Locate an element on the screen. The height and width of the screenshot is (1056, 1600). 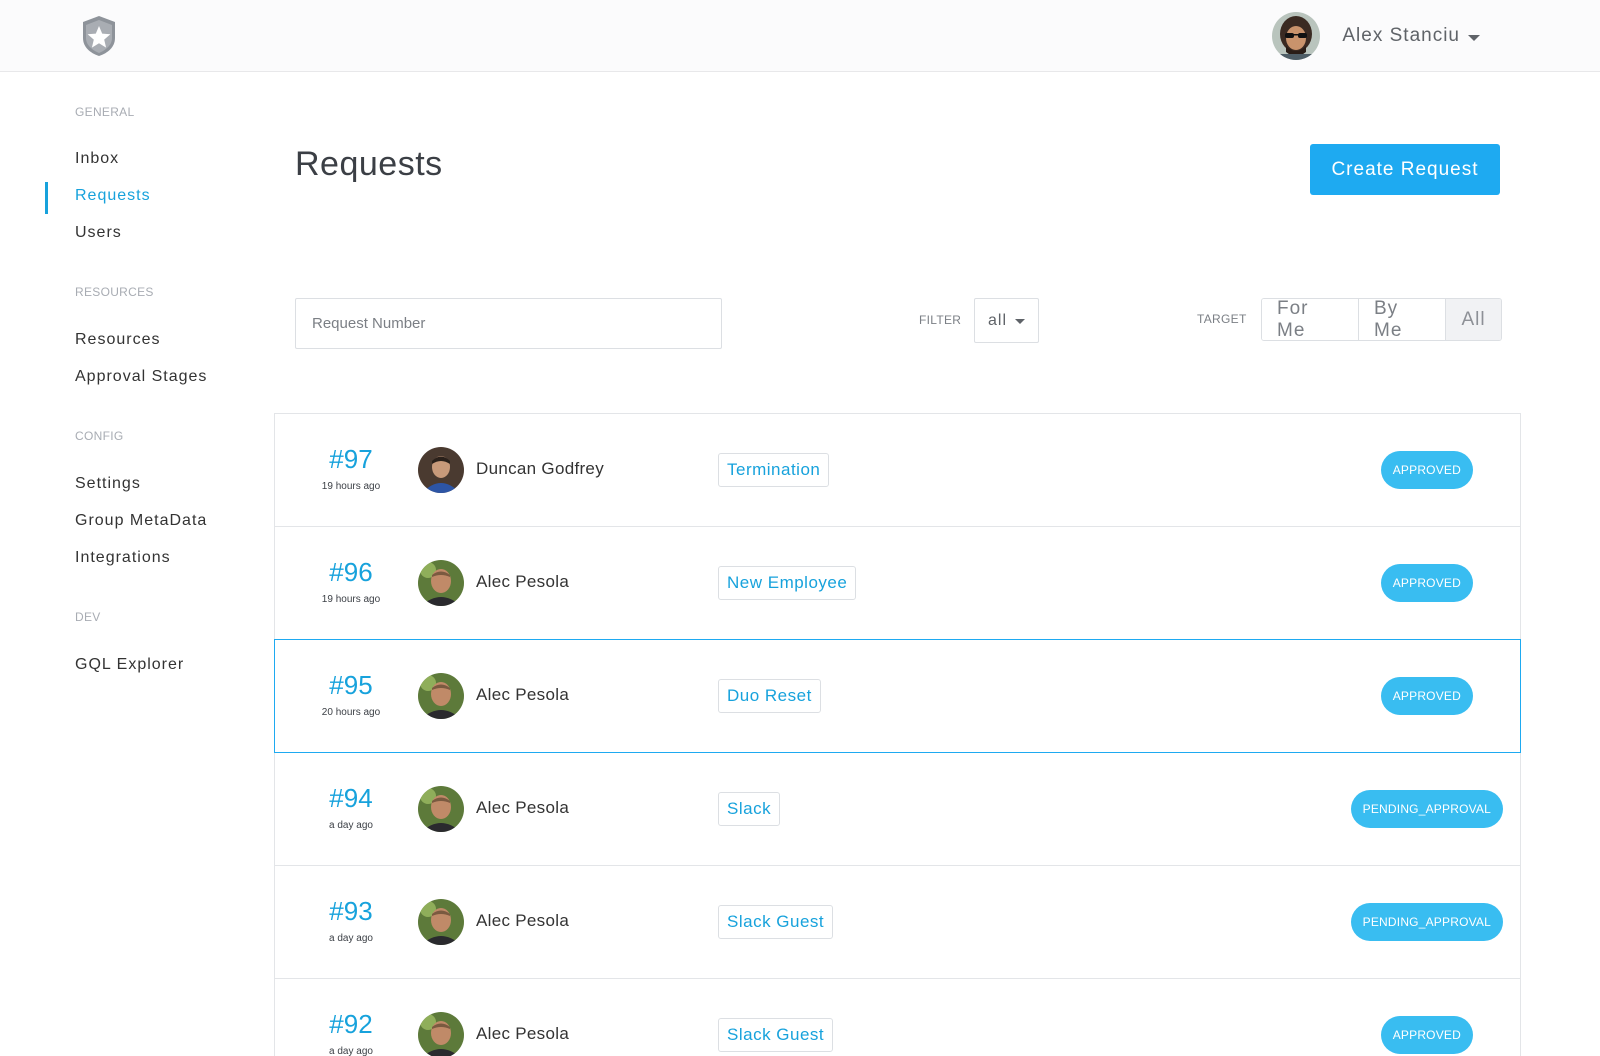
target-for-me-button: For Me is located at coordinates (1310, 319).